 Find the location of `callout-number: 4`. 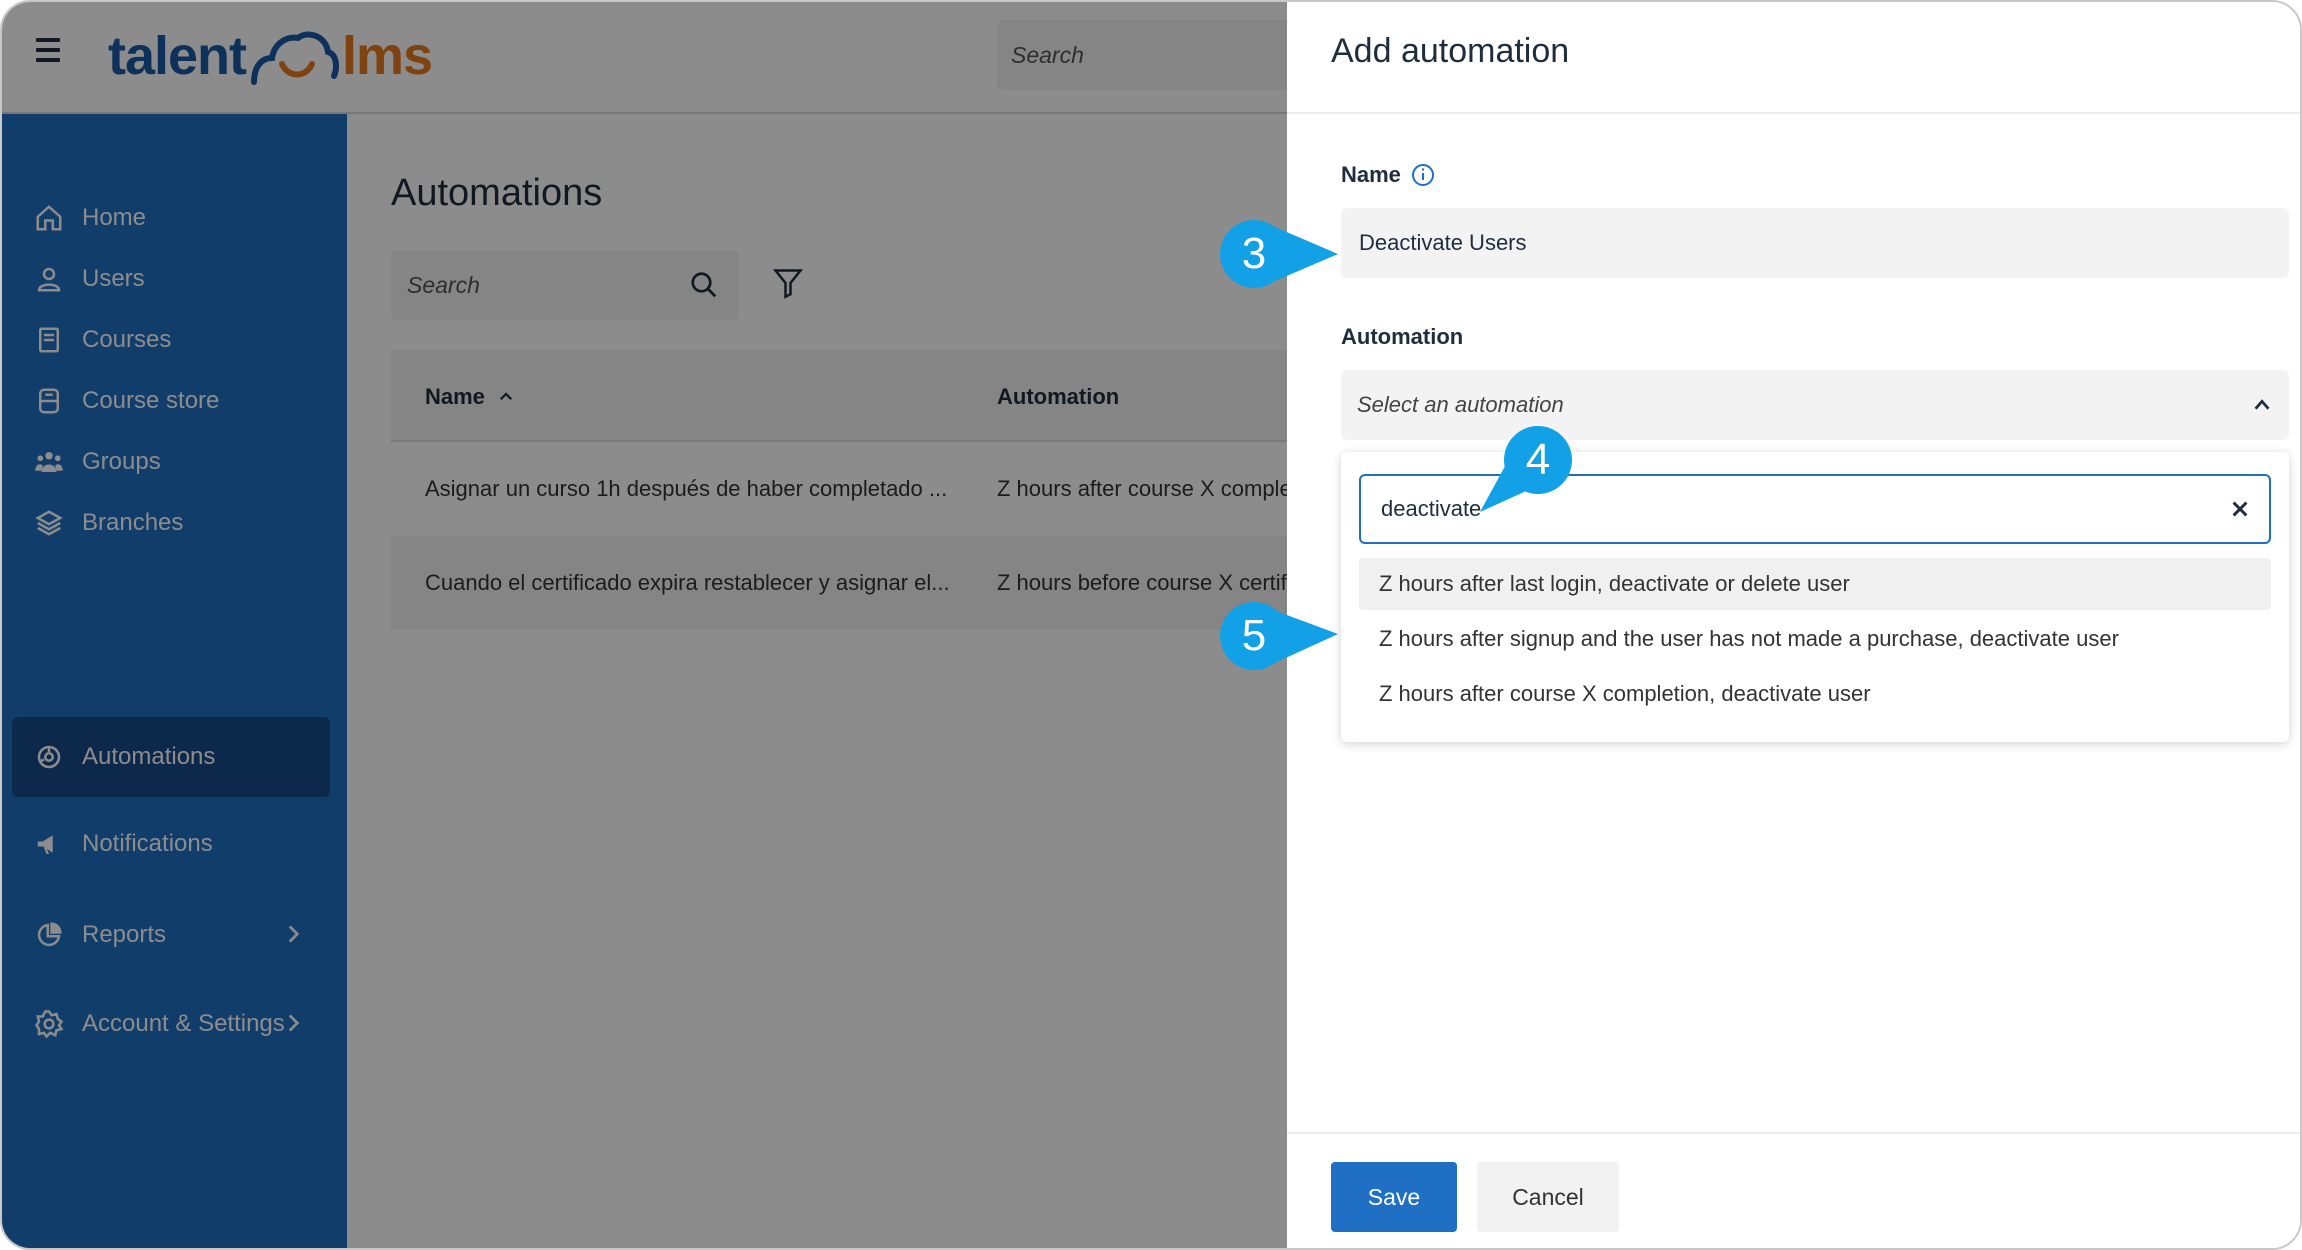

callout-number: 4 is located at coordinates (1538, 460).